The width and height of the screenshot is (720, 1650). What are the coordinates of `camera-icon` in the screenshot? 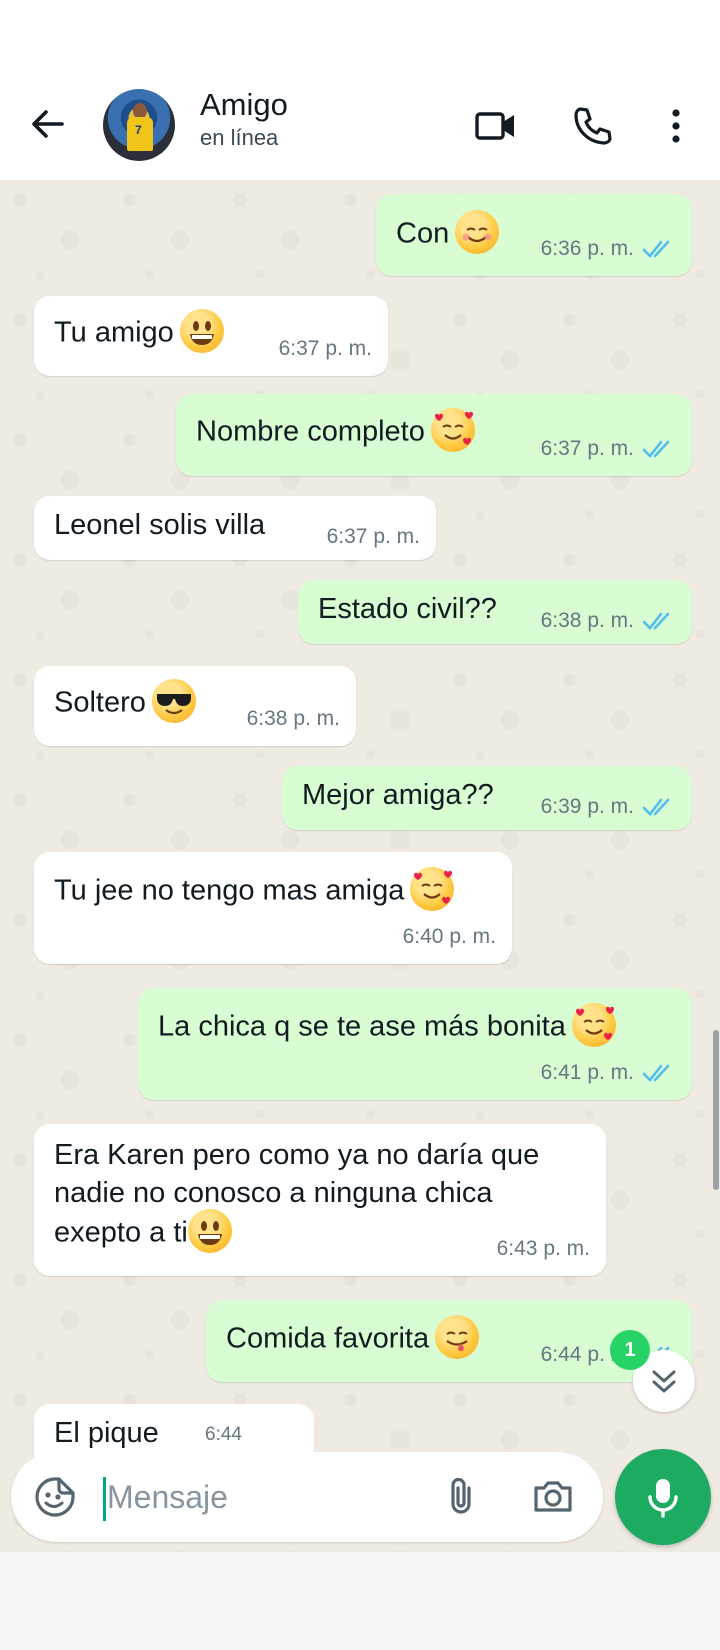 It's located at (553, 1496).